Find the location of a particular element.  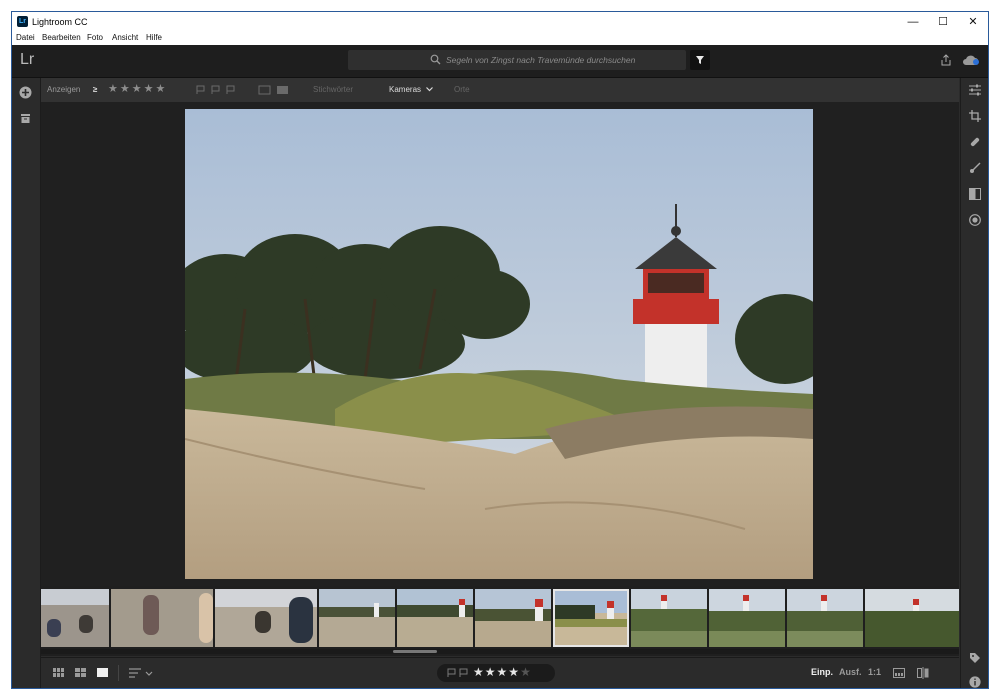

linear-gradient-icon is located at coordinates (975, 194).